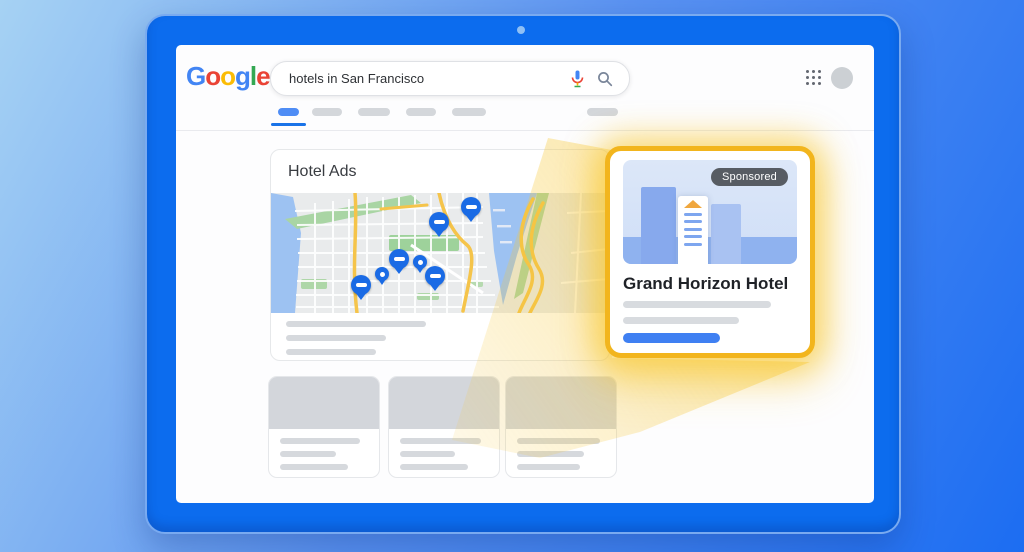 The width and height of the screenshot is (1024, 552). I want to click on sponsored-hotel-card: Sponsored Grand Horizon Hotel, so click(710, 252).